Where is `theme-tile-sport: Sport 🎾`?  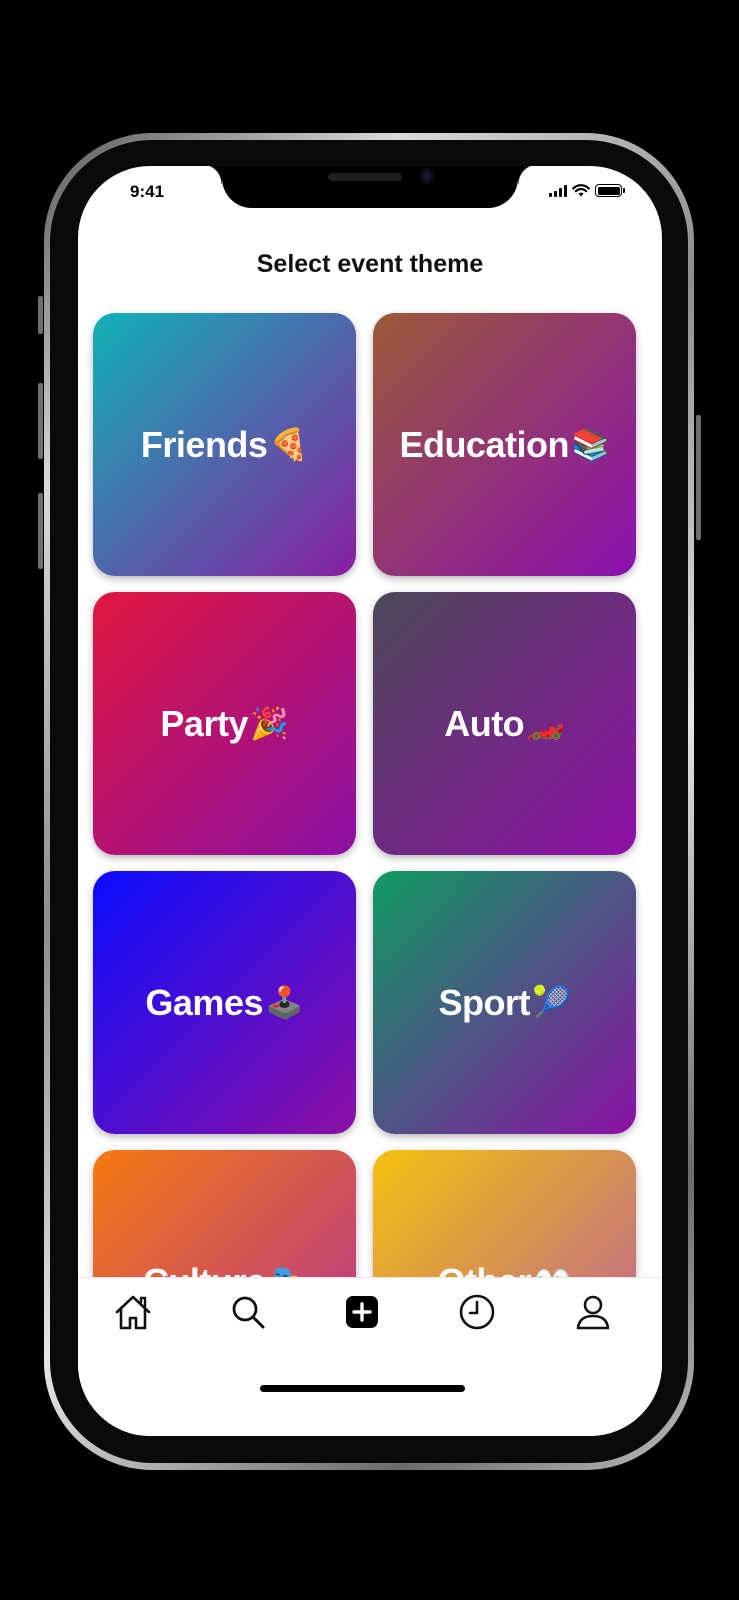
theme-tile-sport: Sport 🎾 is located at coordinates (504, 1002).